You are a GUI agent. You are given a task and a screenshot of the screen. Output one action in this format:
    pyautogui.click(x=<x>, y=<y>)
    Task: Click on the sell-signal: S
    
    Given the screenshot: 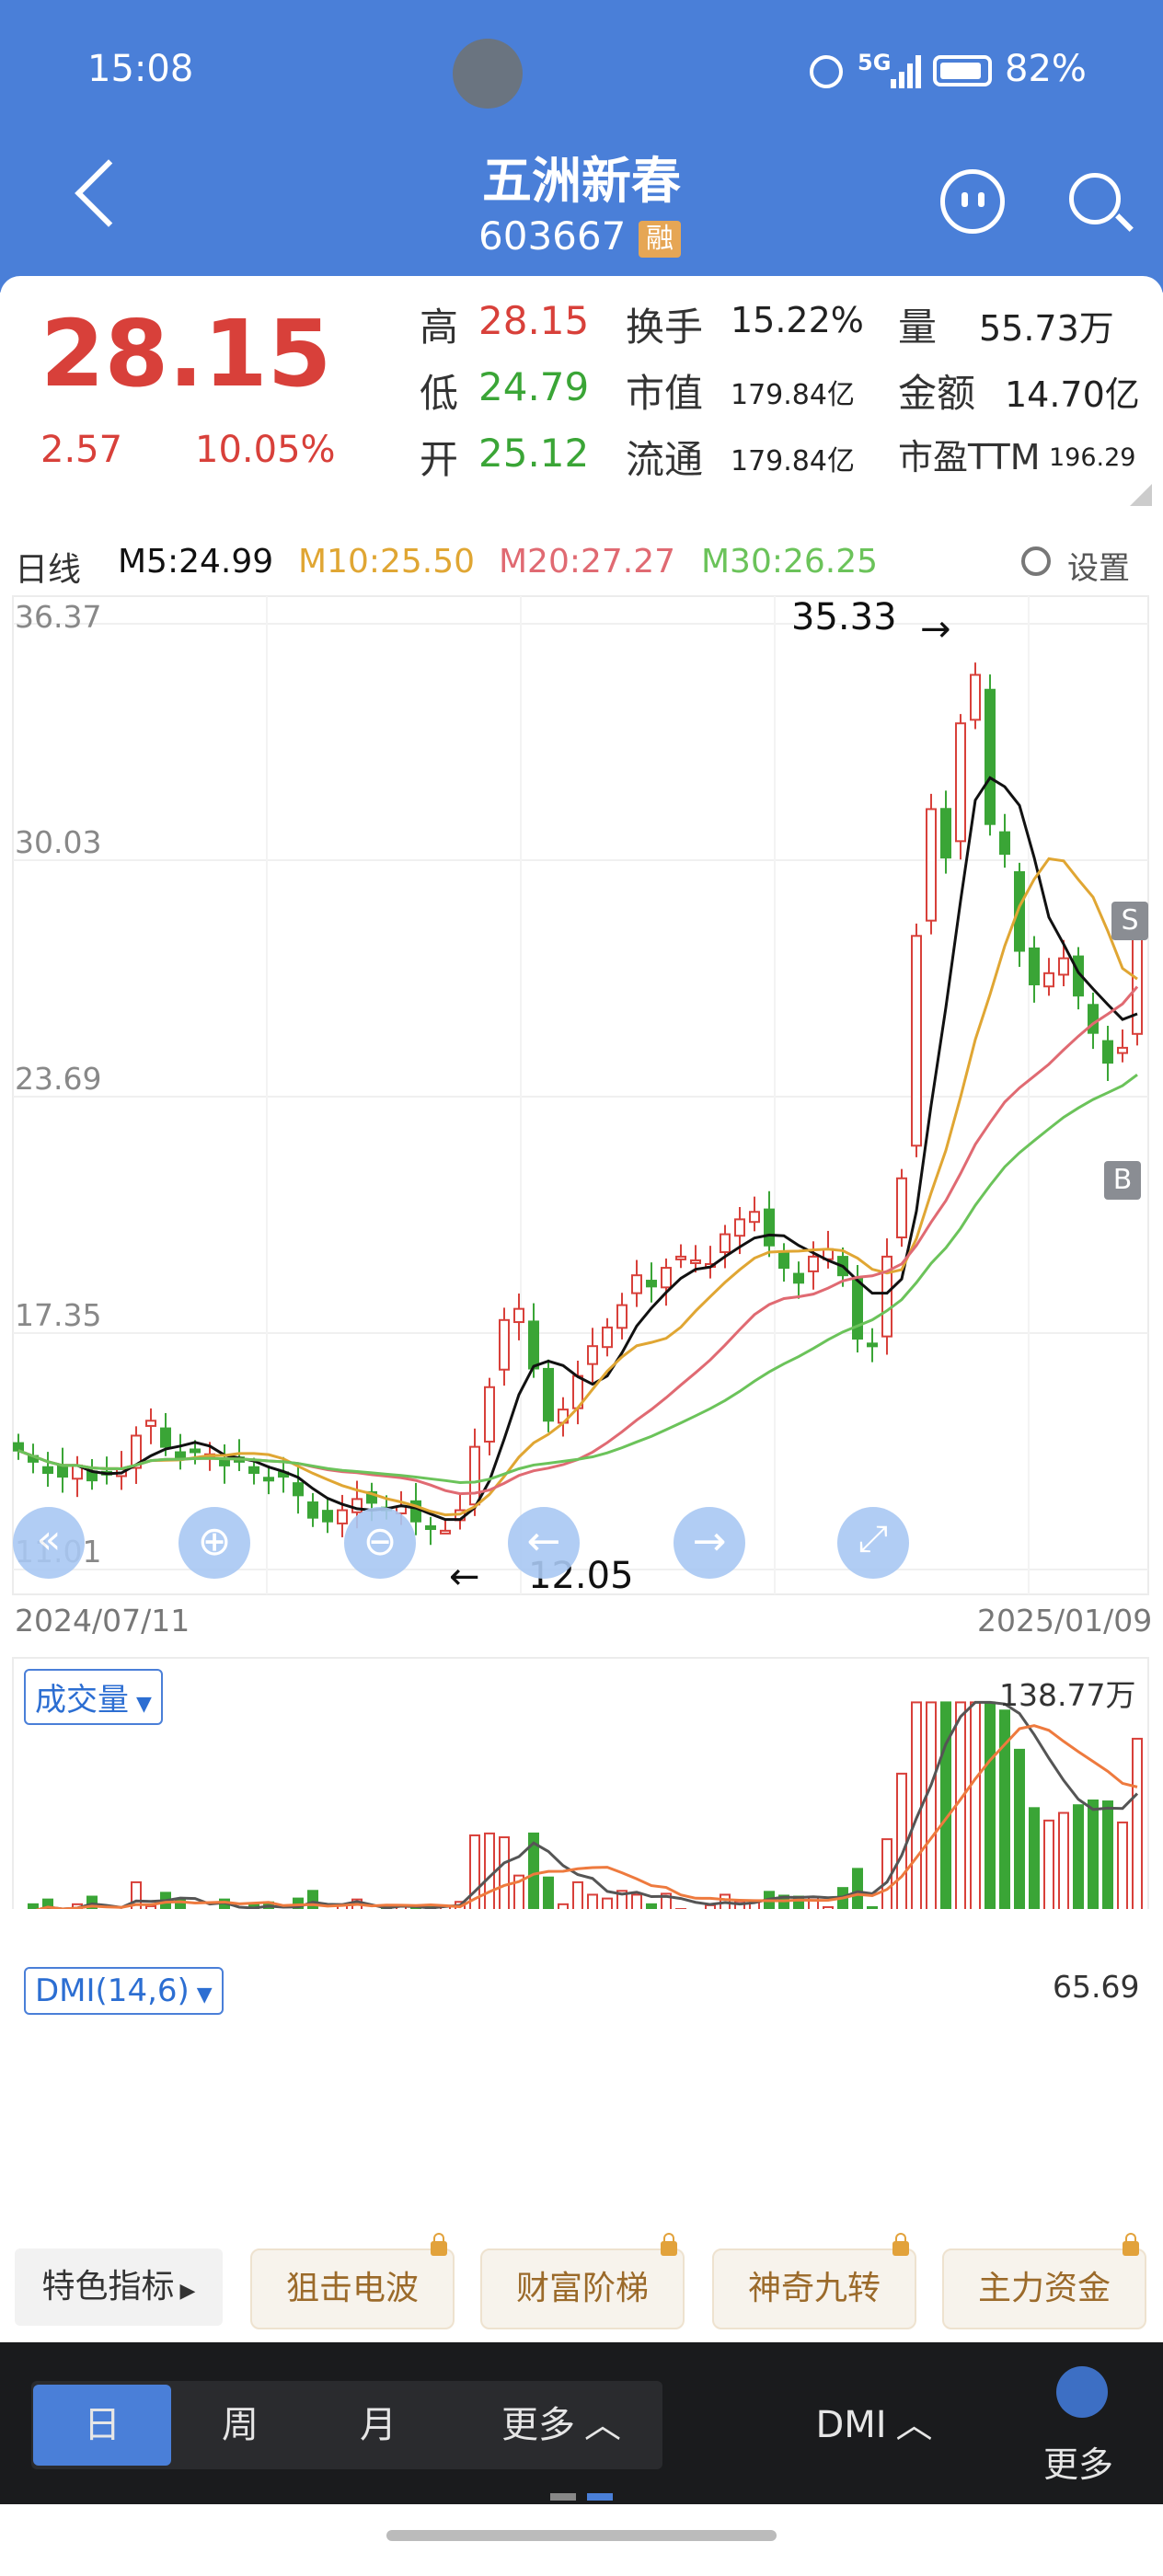 What is the action you would take?
    pyautogui.click(x=1130, y=921)
    